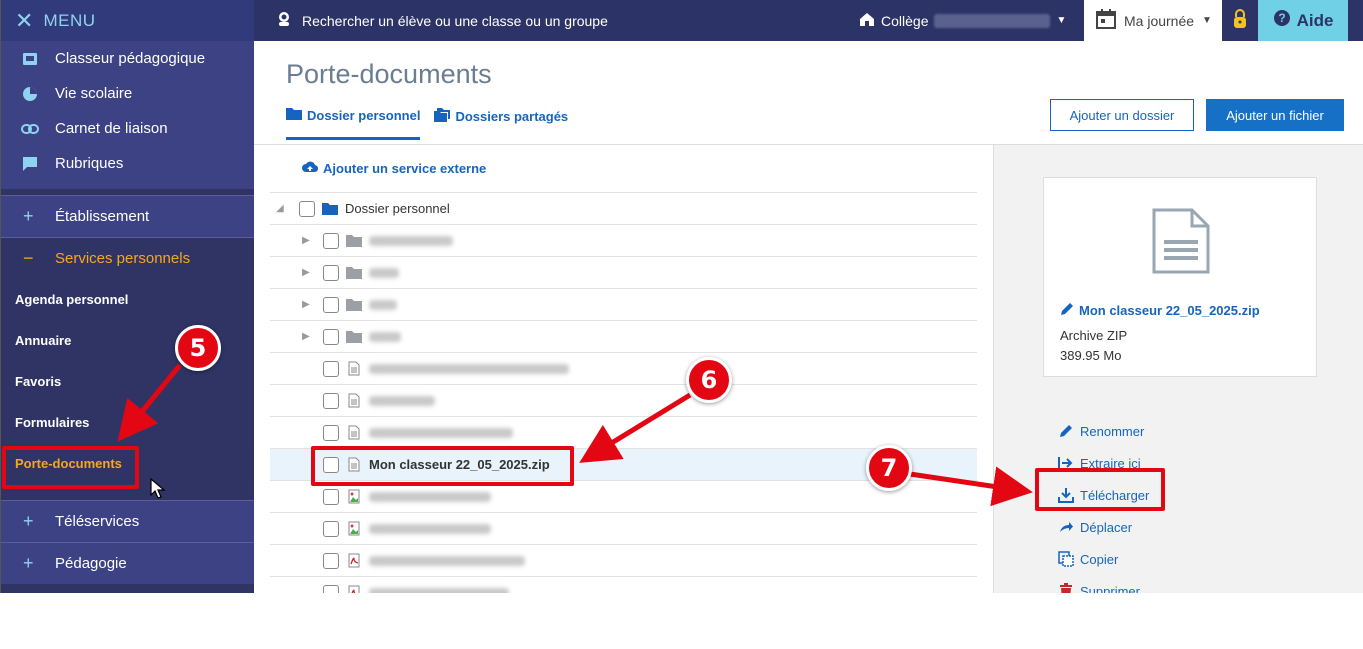 The height and width of the screenshot is (649, 1363). What do you see at coordinates (127, 422) in the screenshot?
I see `sidebar-item-formulaires: Formulaires` at bounding box center [127, 422].